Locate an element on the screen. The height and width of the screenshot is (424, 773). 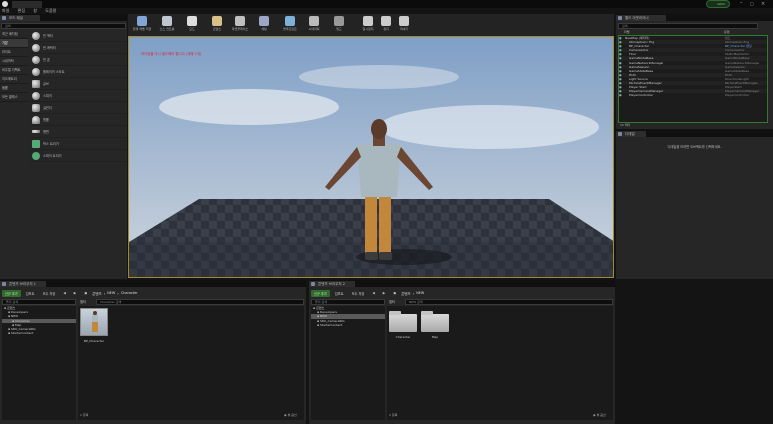
cb2-asset-search: NEW 검색 is located at coordinates (509, 302).